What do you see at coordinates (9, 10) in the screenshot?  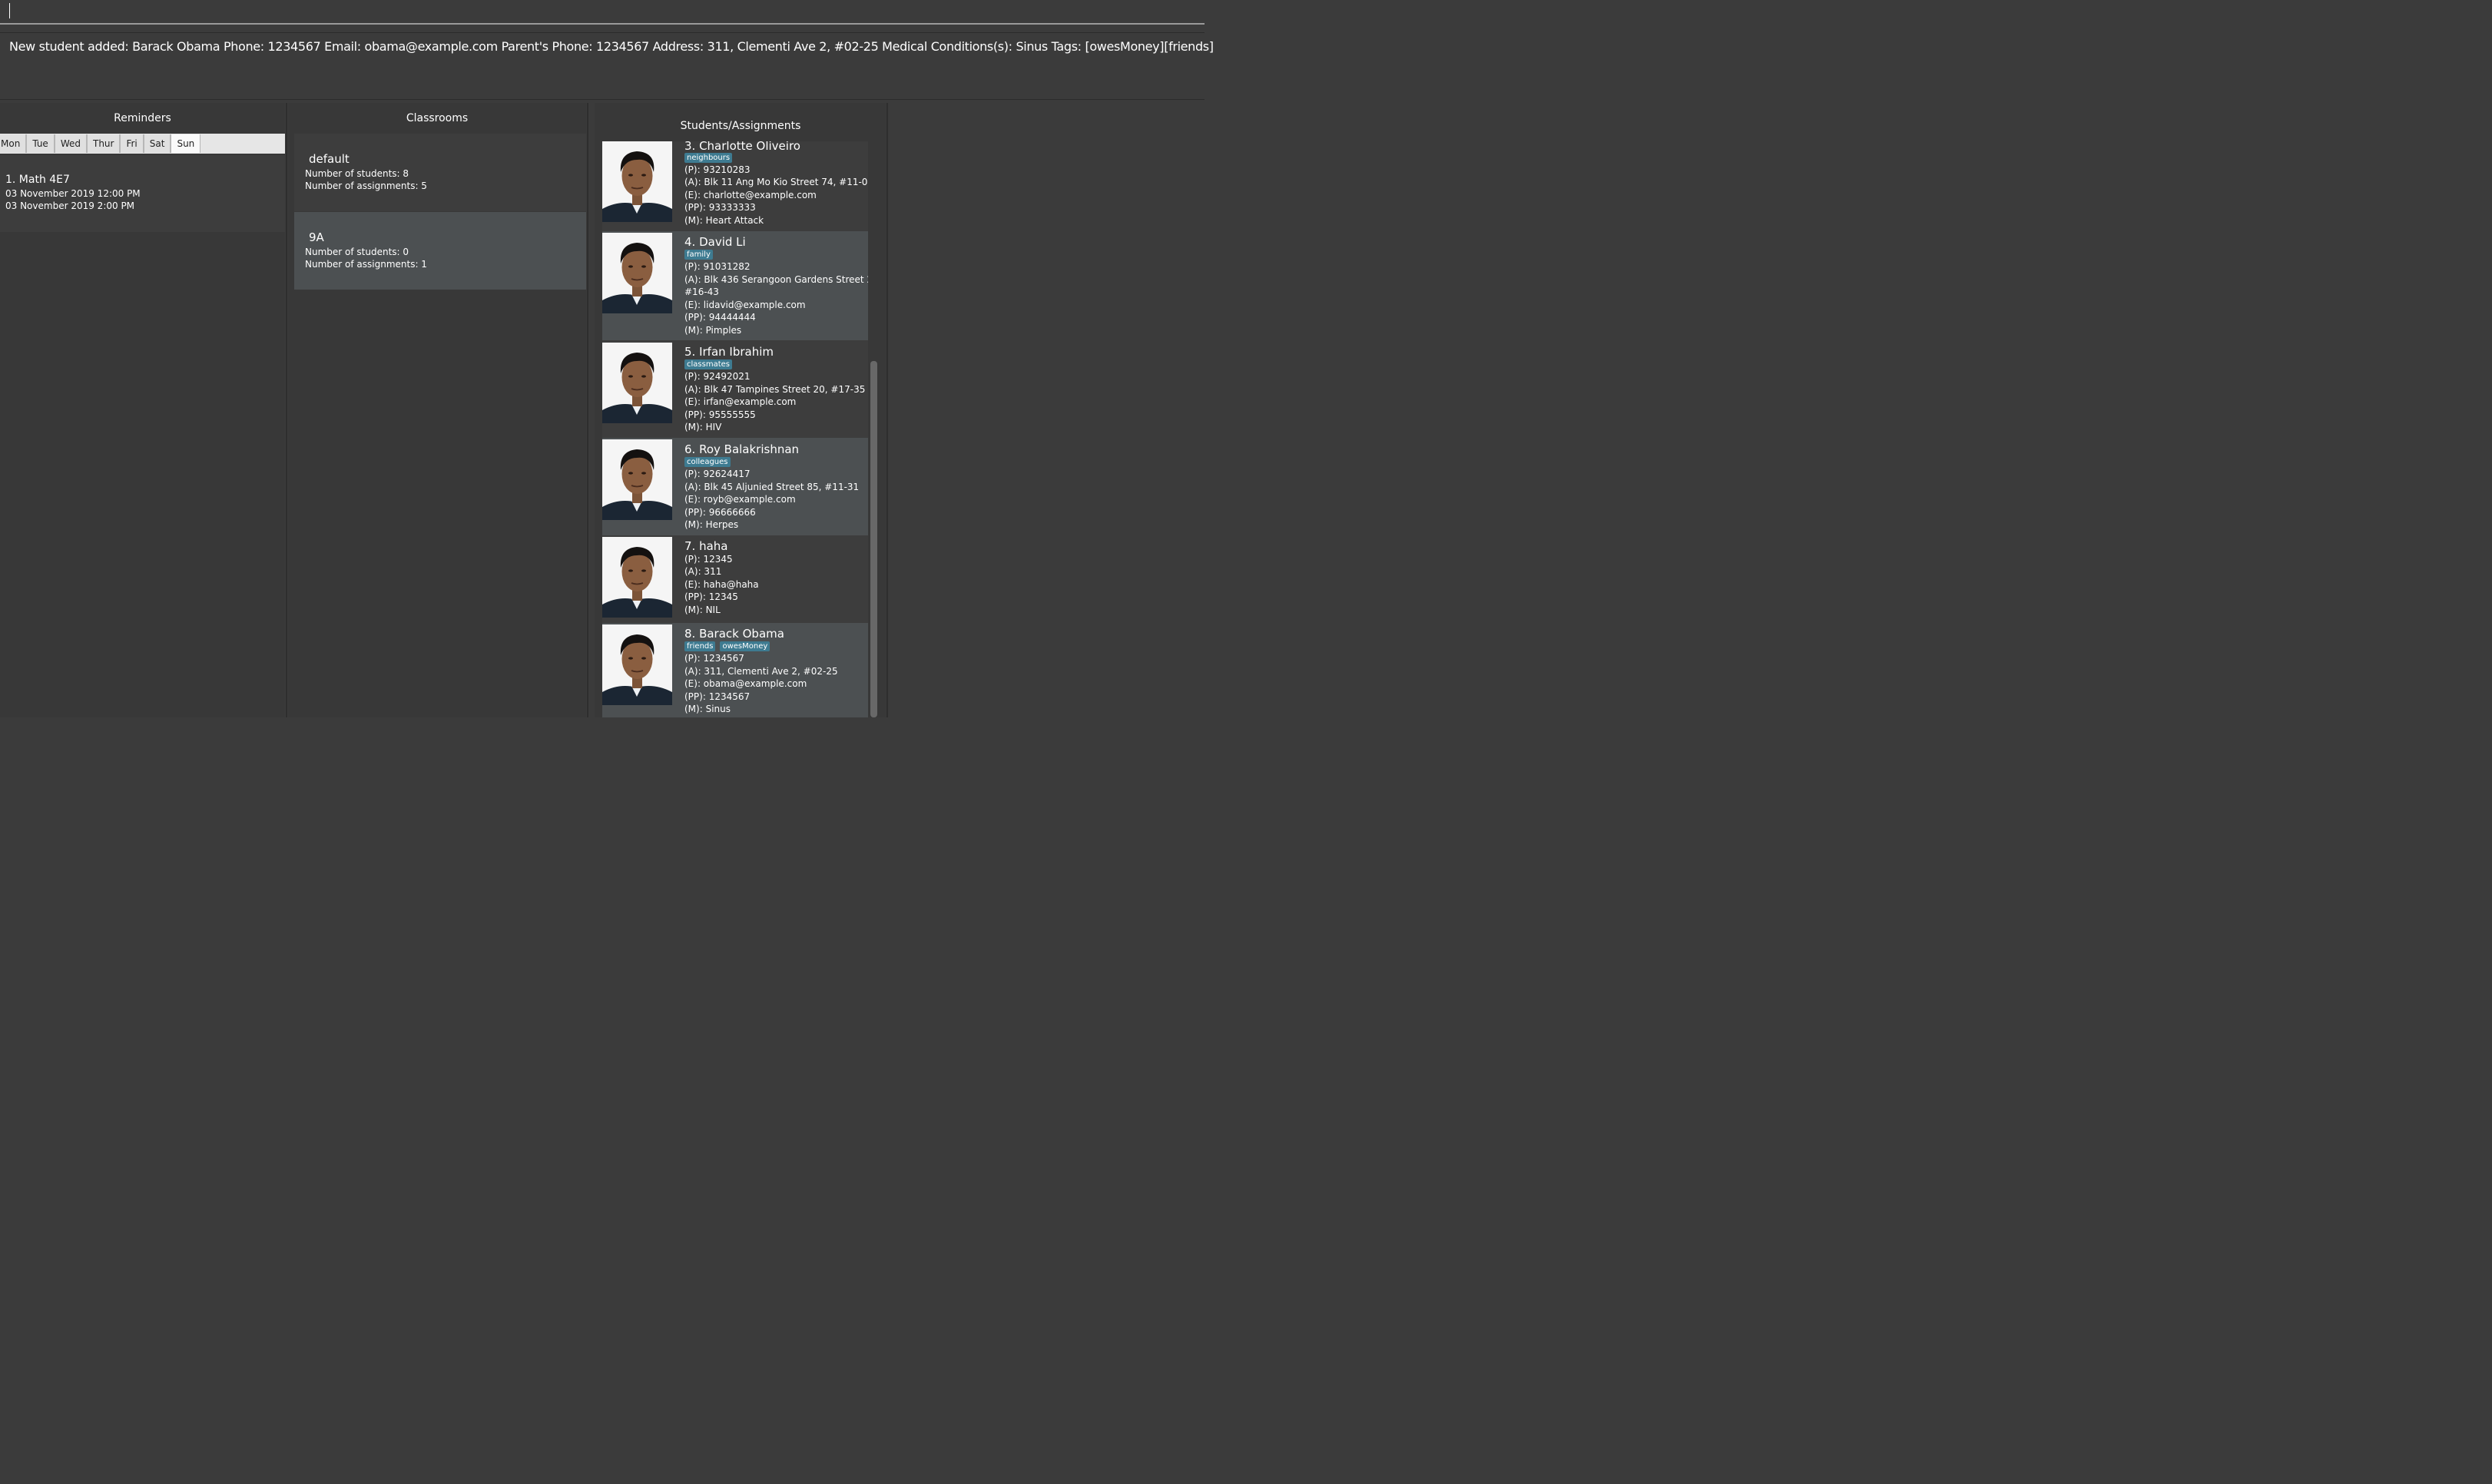 I see `text-caret` at bounding box center [9, 10].